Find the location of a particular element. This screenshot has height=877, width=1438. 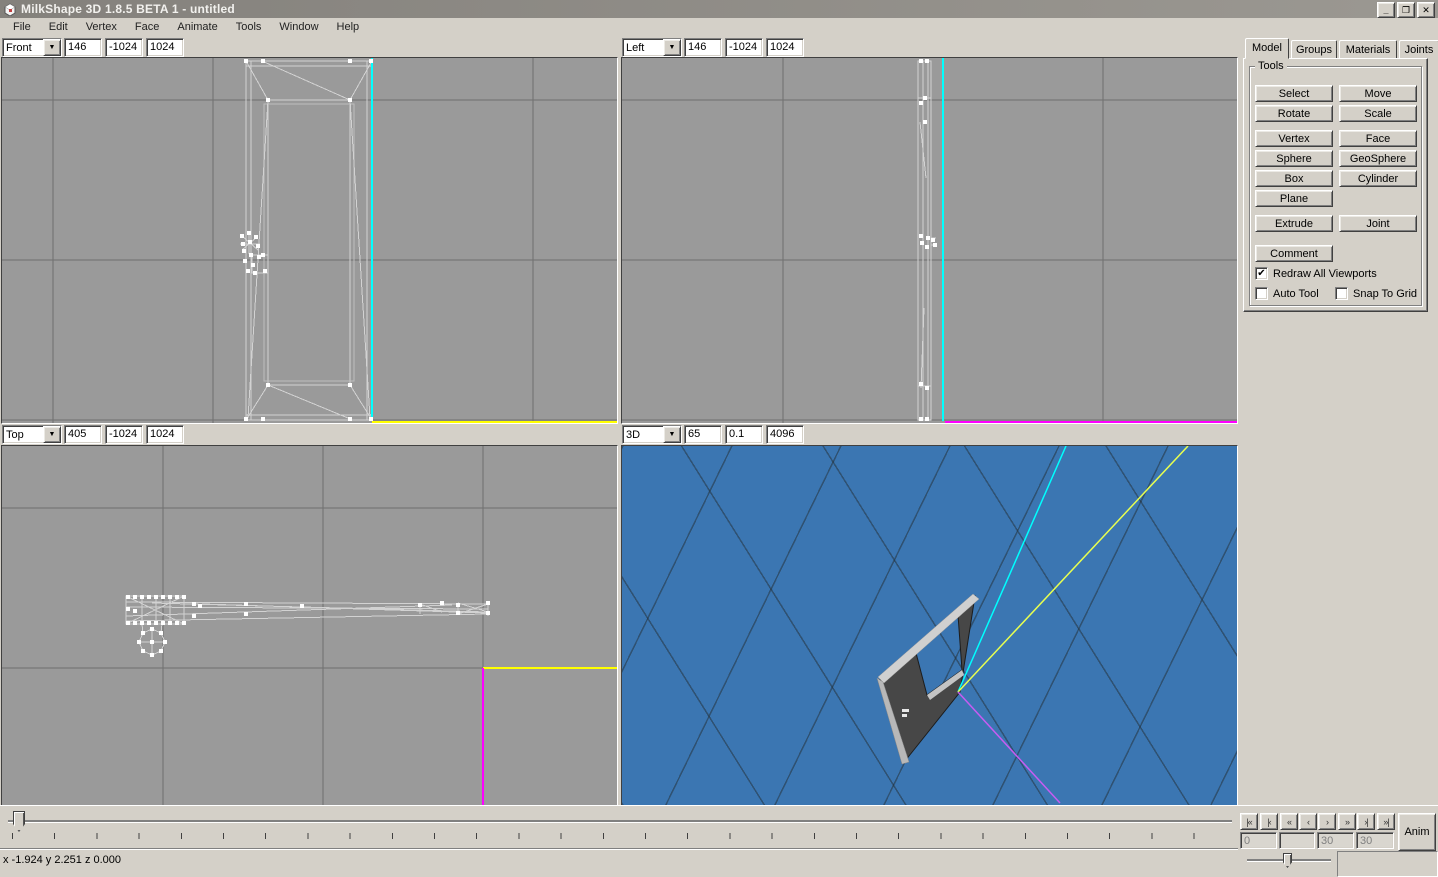

auto-tool-checkbox: Auto Tool is located at coordinates (1287, 293).